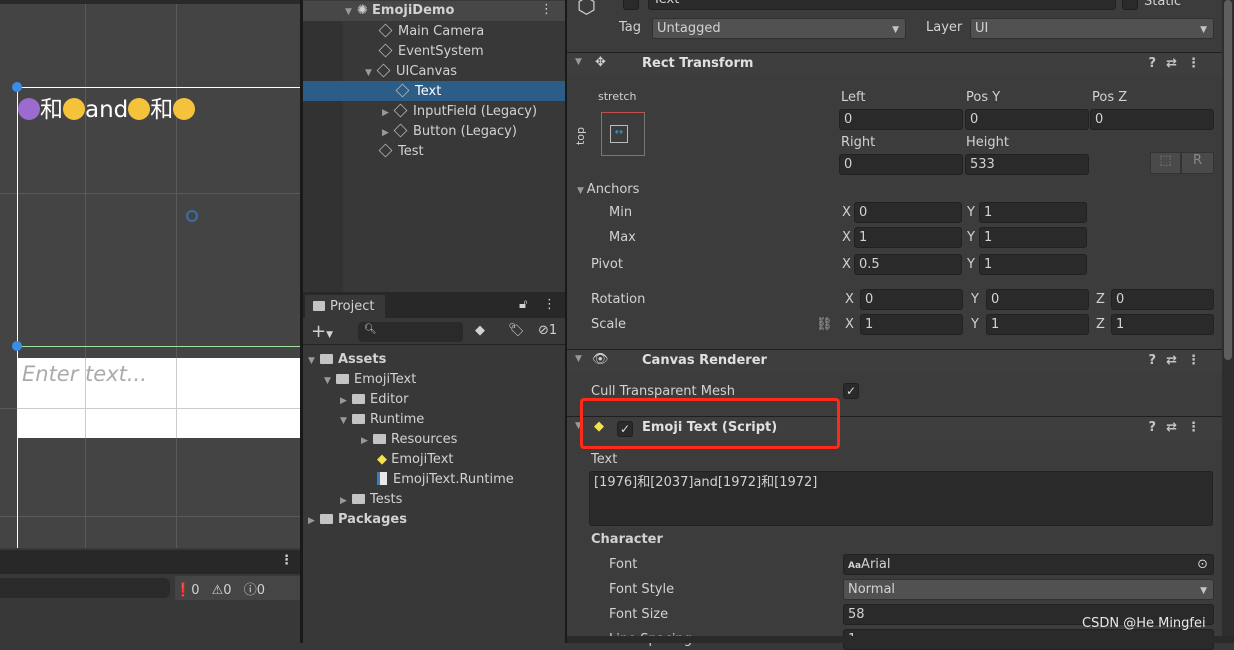  I want to click on hierarchy-item: Test, so click(401, 152).